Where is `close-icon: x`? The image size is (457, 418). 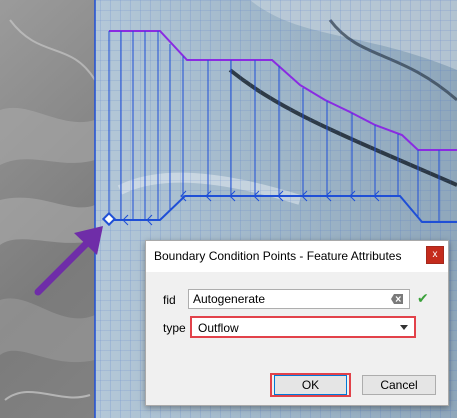 close-icon: x is located at coordinates (435, 254).